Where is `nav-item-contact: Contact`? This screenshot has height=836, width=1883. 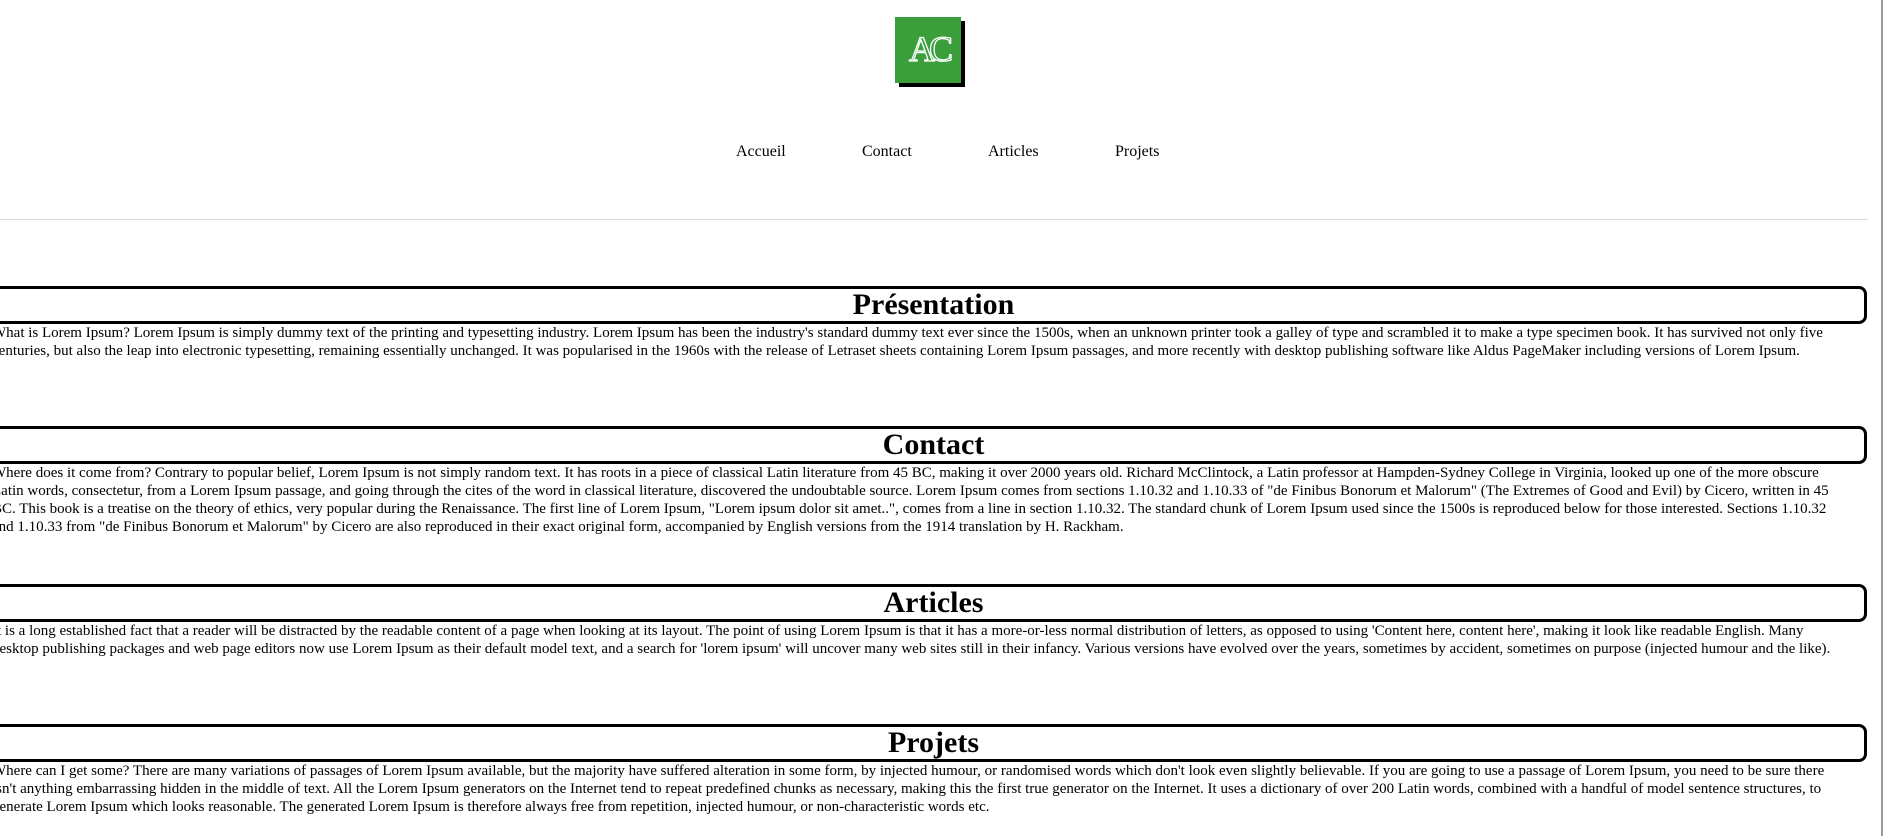
nav-item-contact: Contact is located at coordinates (887, 152).